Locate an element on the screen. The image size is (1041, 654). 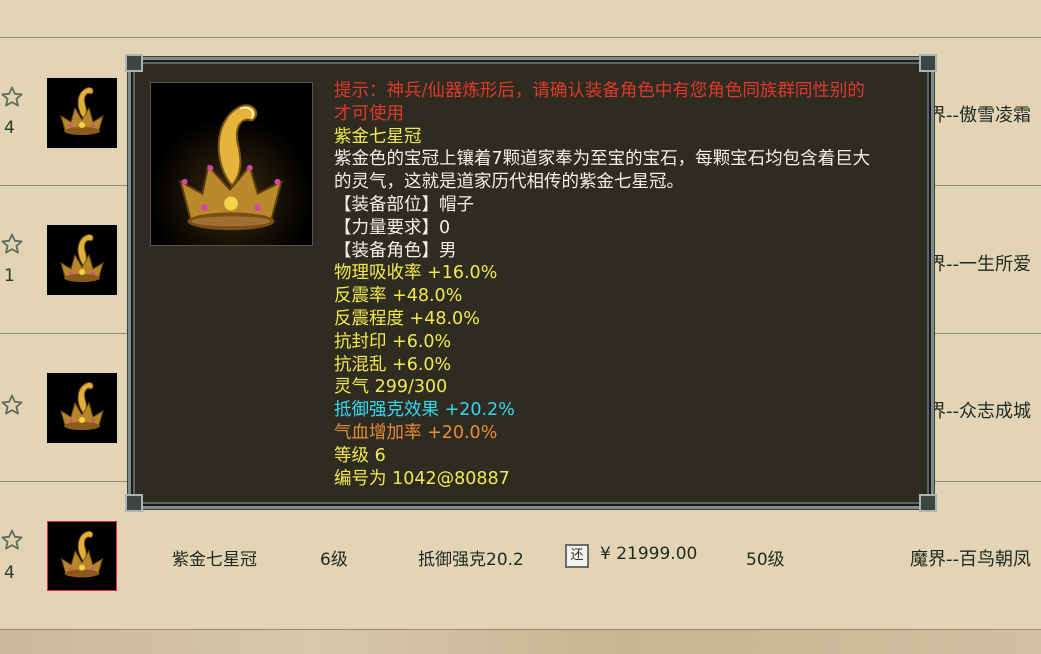
item-name: 紫金七星冠 is located at coordinates (214, 557).